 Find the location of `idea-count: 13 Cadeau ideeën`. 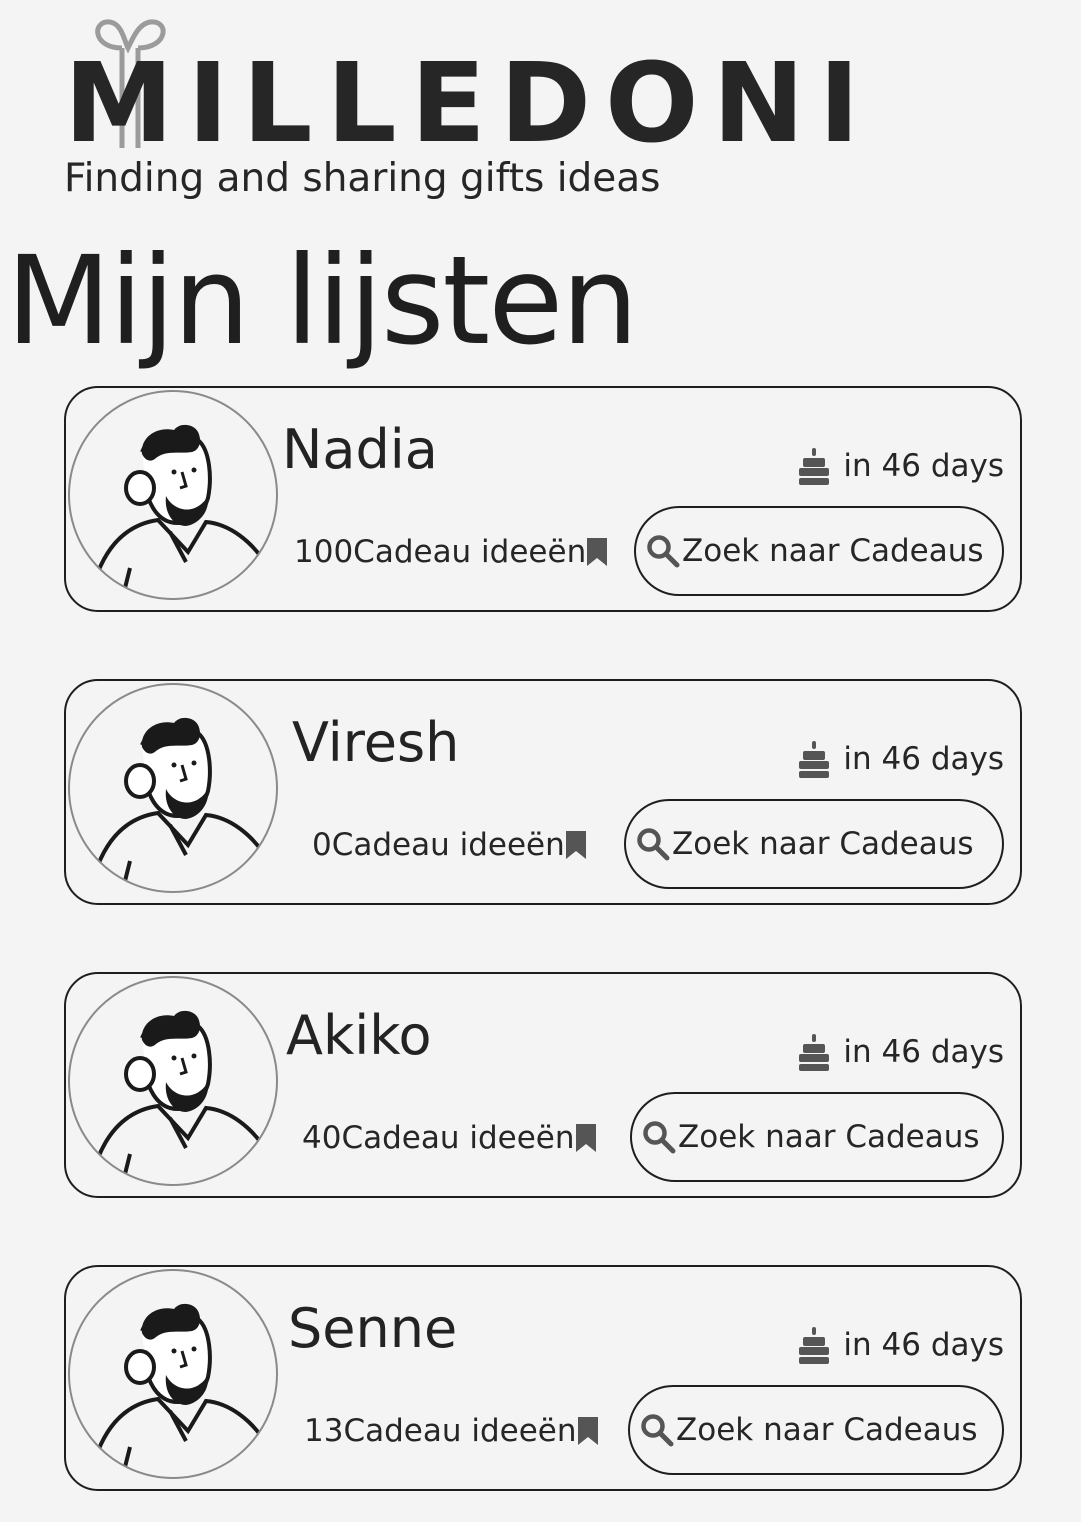

idea-count: 13 Cadeau ideeën is located at coordinates (451, 1431).